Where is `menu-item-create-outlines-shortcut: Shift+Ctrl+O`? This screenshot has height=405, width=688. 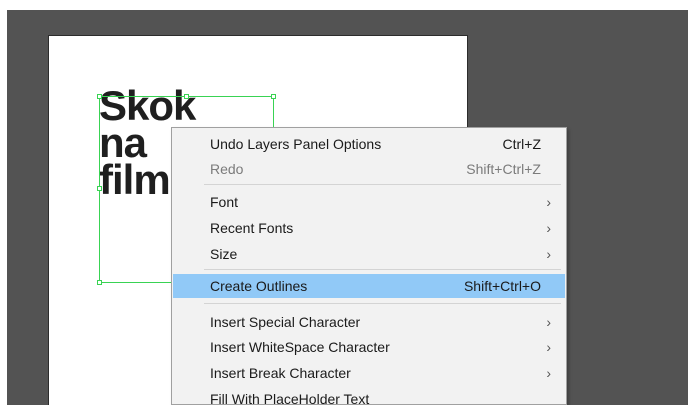 menu-item-create-outlines-shortcut: Shift+Ctrl+O is located at coordinates (502, 286).